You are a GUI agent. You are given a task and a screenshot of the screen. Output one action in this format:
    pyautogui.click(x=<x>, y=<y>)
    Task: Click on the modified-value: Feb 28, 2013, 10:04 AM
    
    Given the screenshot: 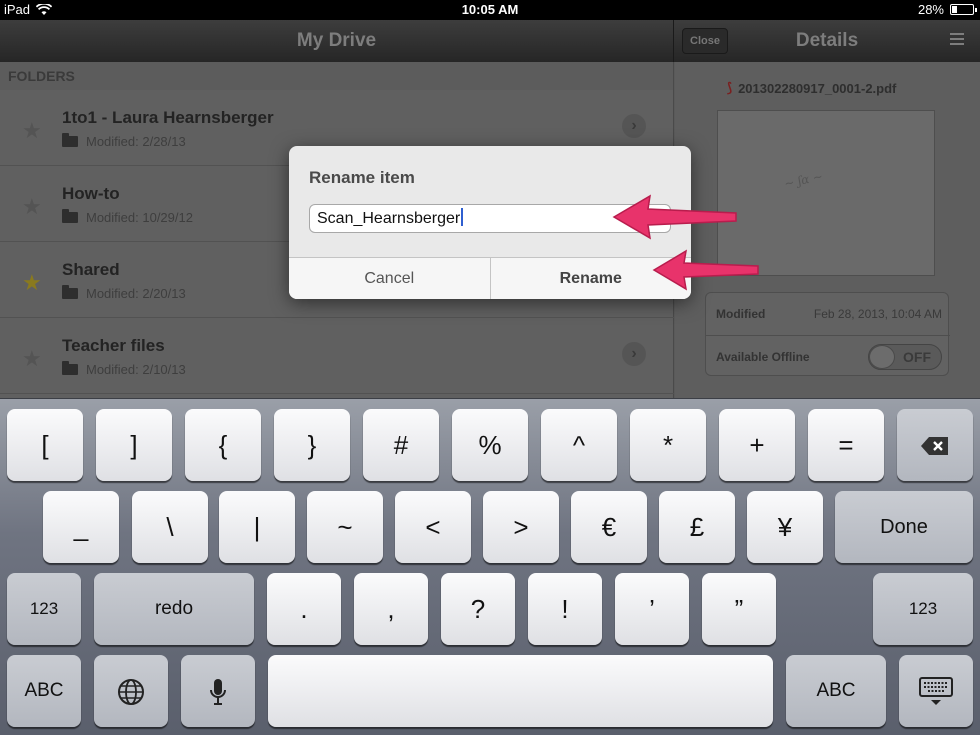 What is the action you would take?
    pyautogui.click(x=877, y=314)
    